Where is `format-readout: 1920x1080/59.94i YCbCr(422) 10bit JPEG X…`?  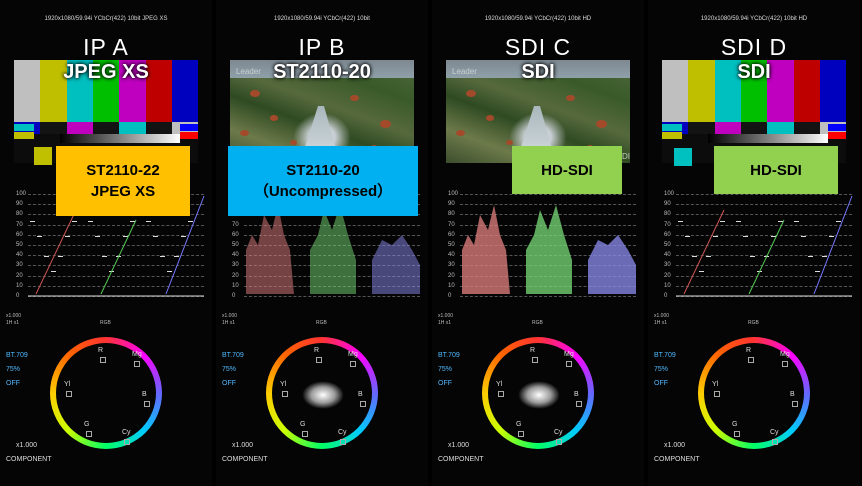 format-readout: 1920x1080/59.94i YCbCr(422) 10bit JPEG X… is located at coordinates (106, 19).